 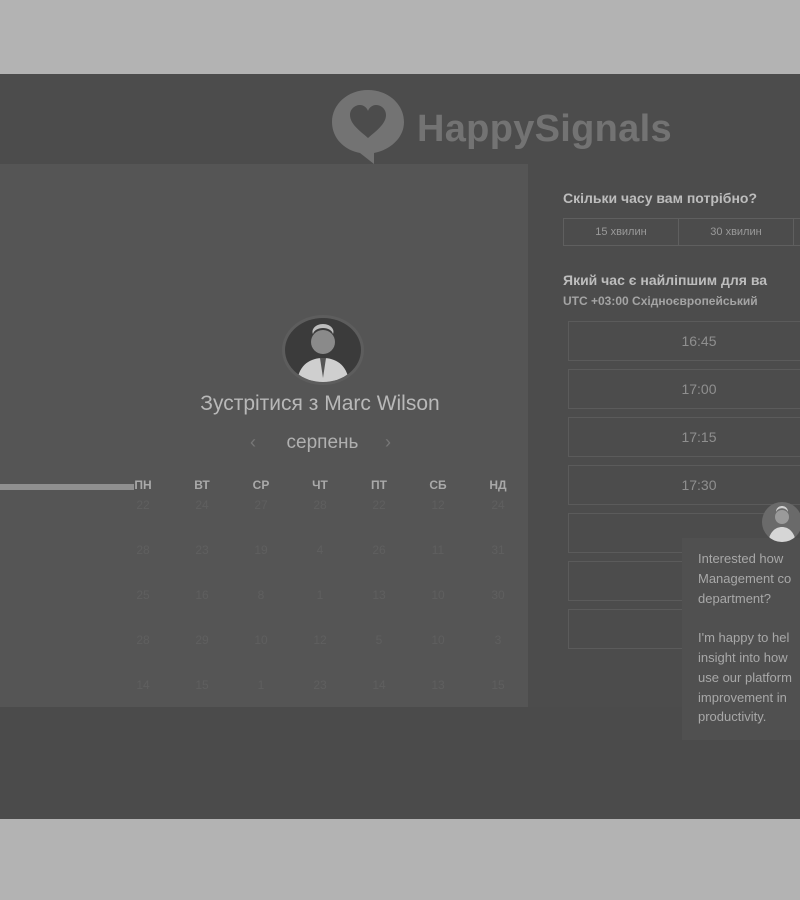 I want to click on calendar-day: 29, so click(x=202, y=640).